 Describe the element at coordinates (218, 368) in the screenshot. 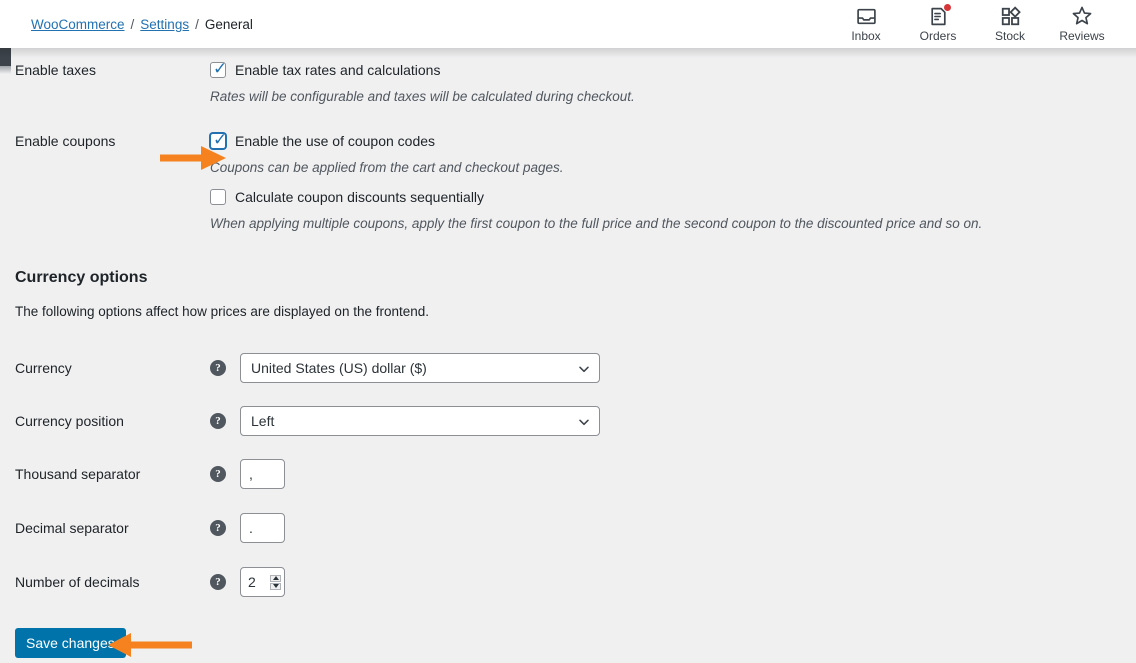

I see `help-icon-currency: ?` at that location.